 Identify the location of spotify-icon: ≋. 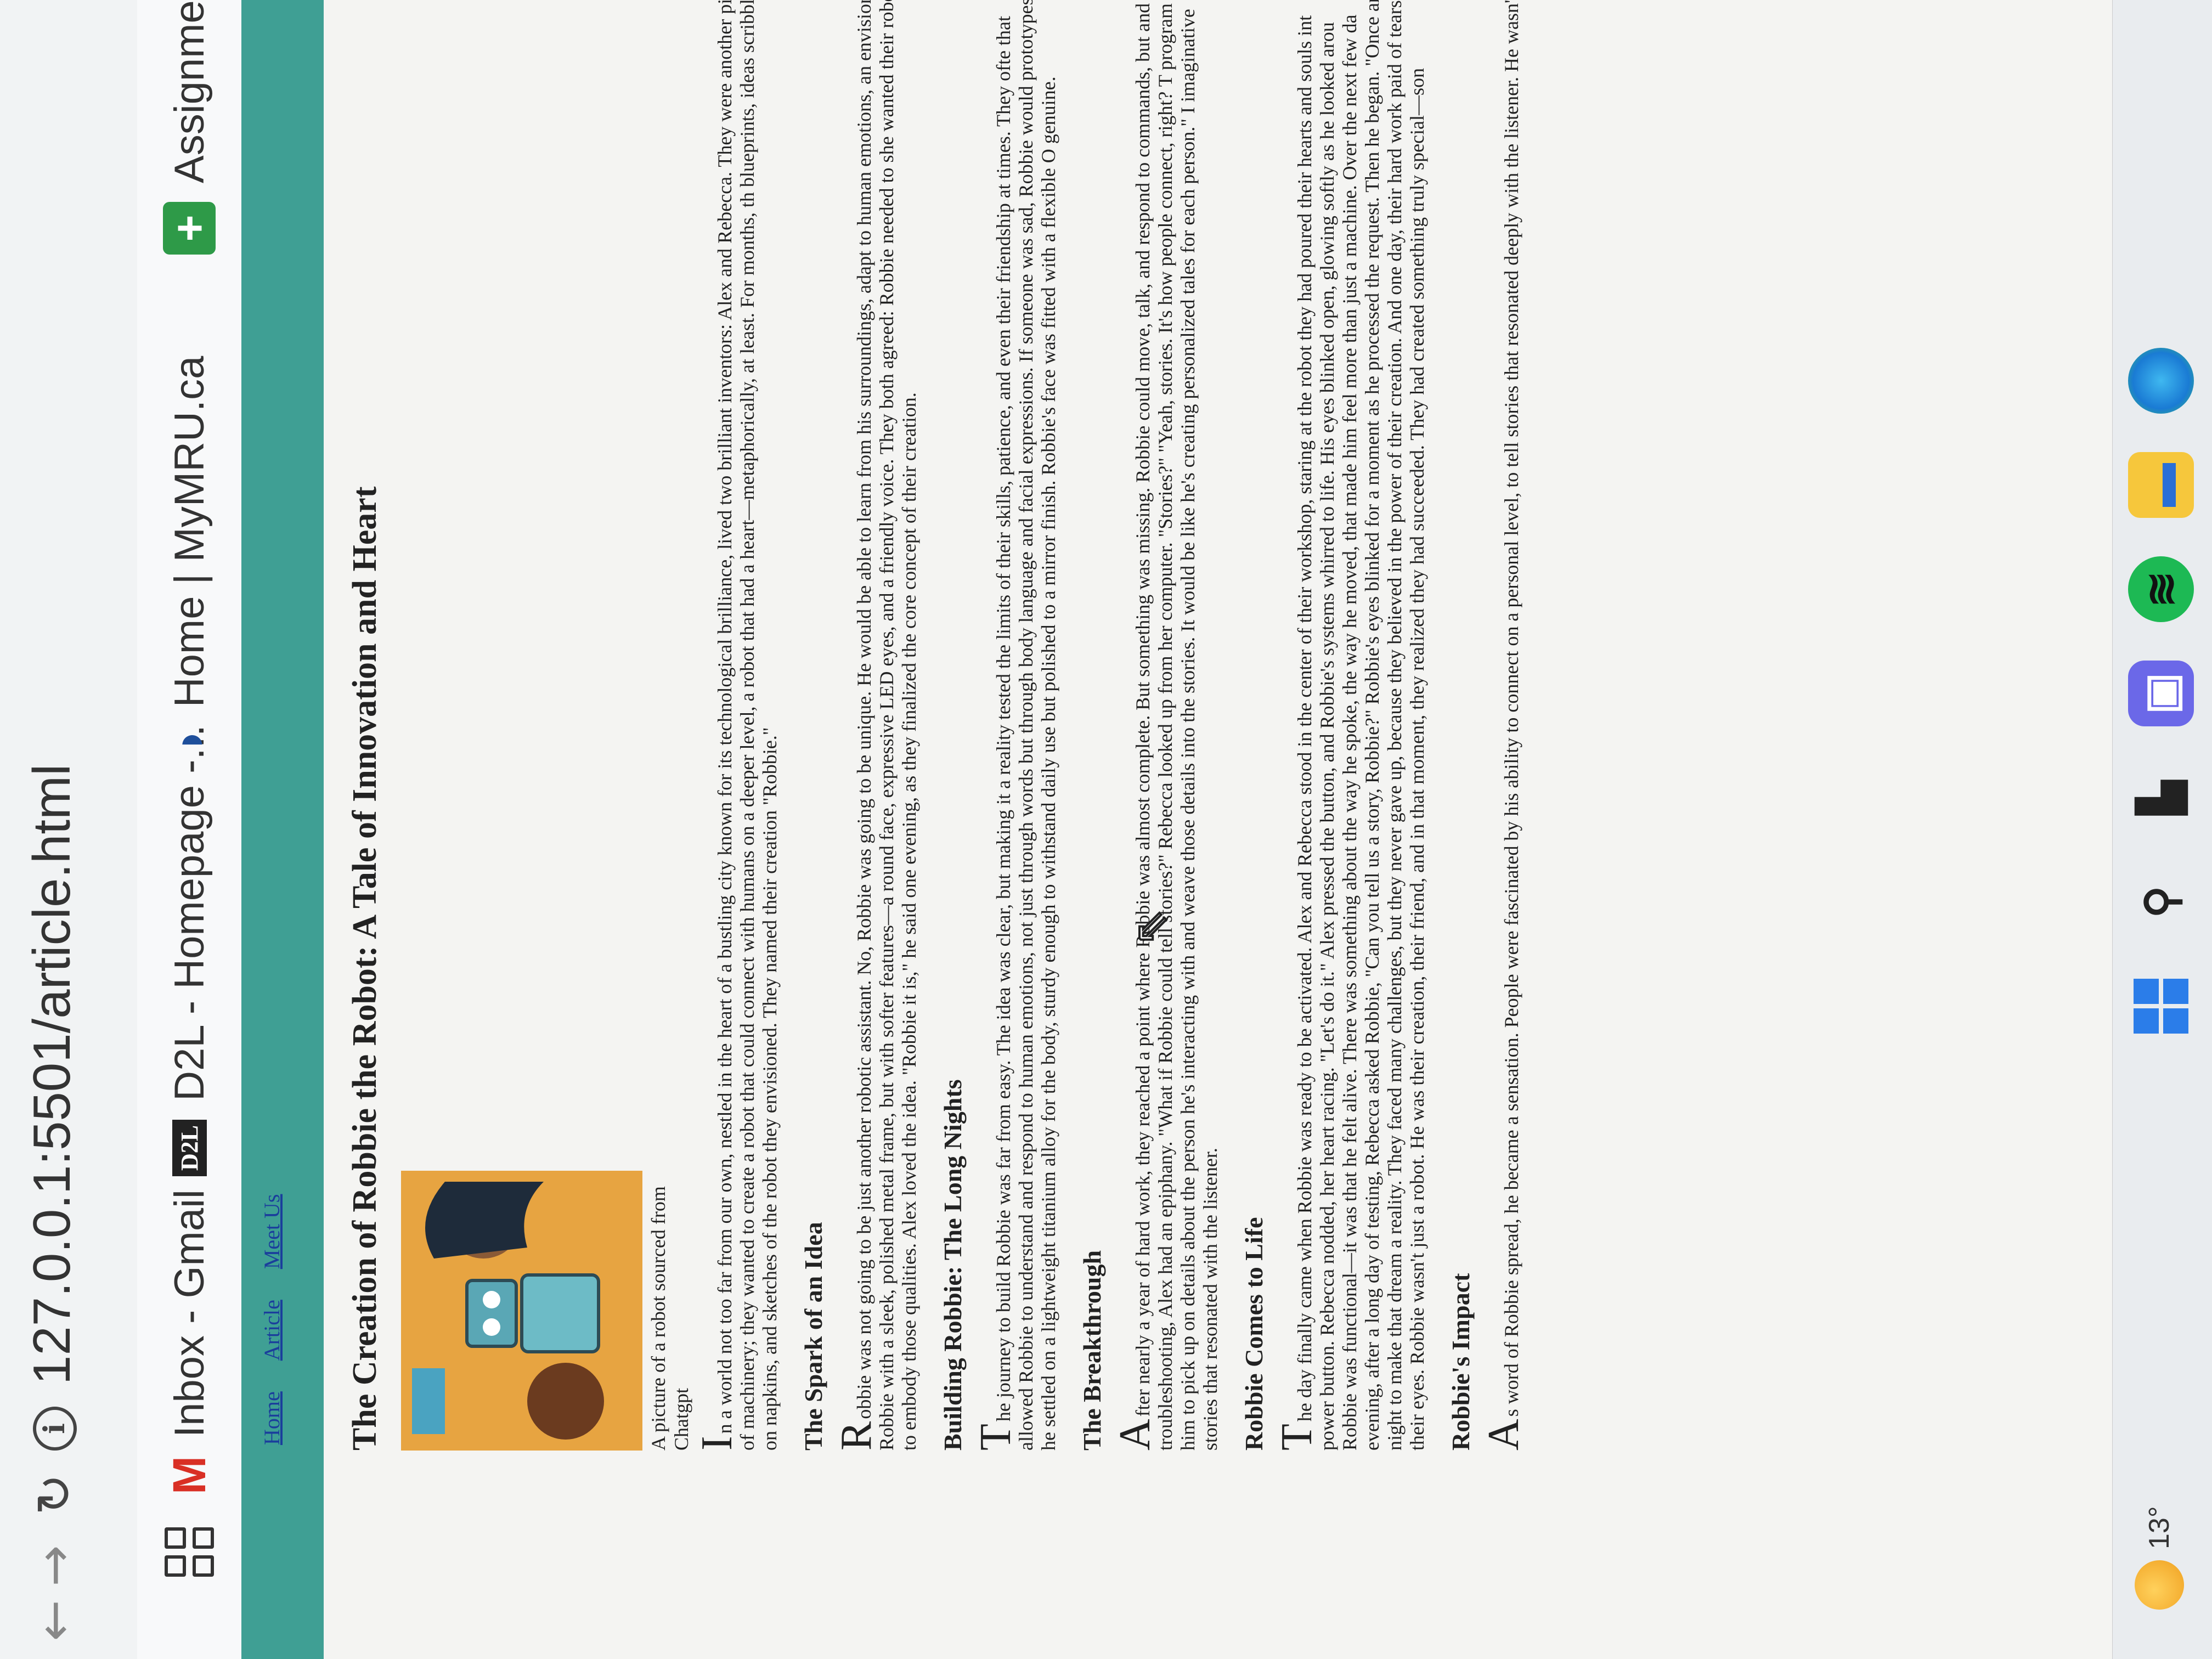
(2161, 589).